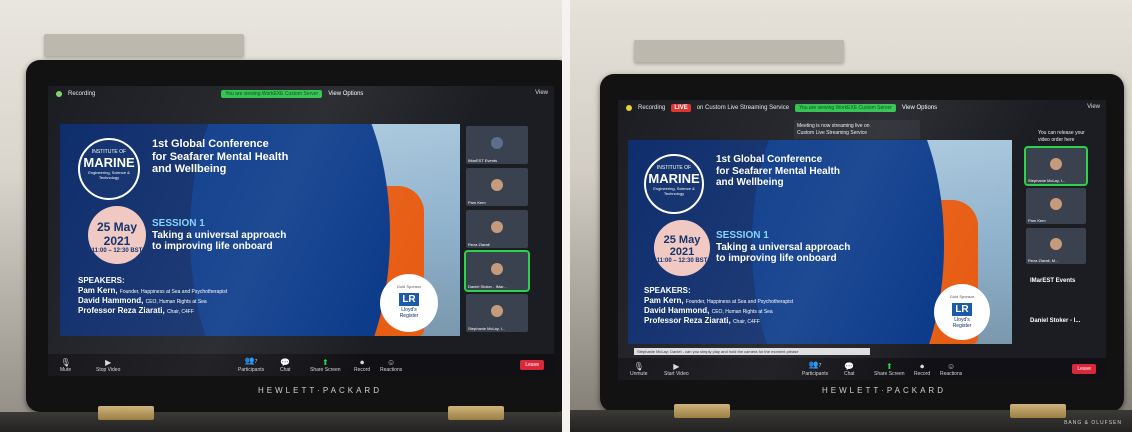 The image size is (1132, 432). I want to click on sponsor-name2: Register, so click(409, 316).